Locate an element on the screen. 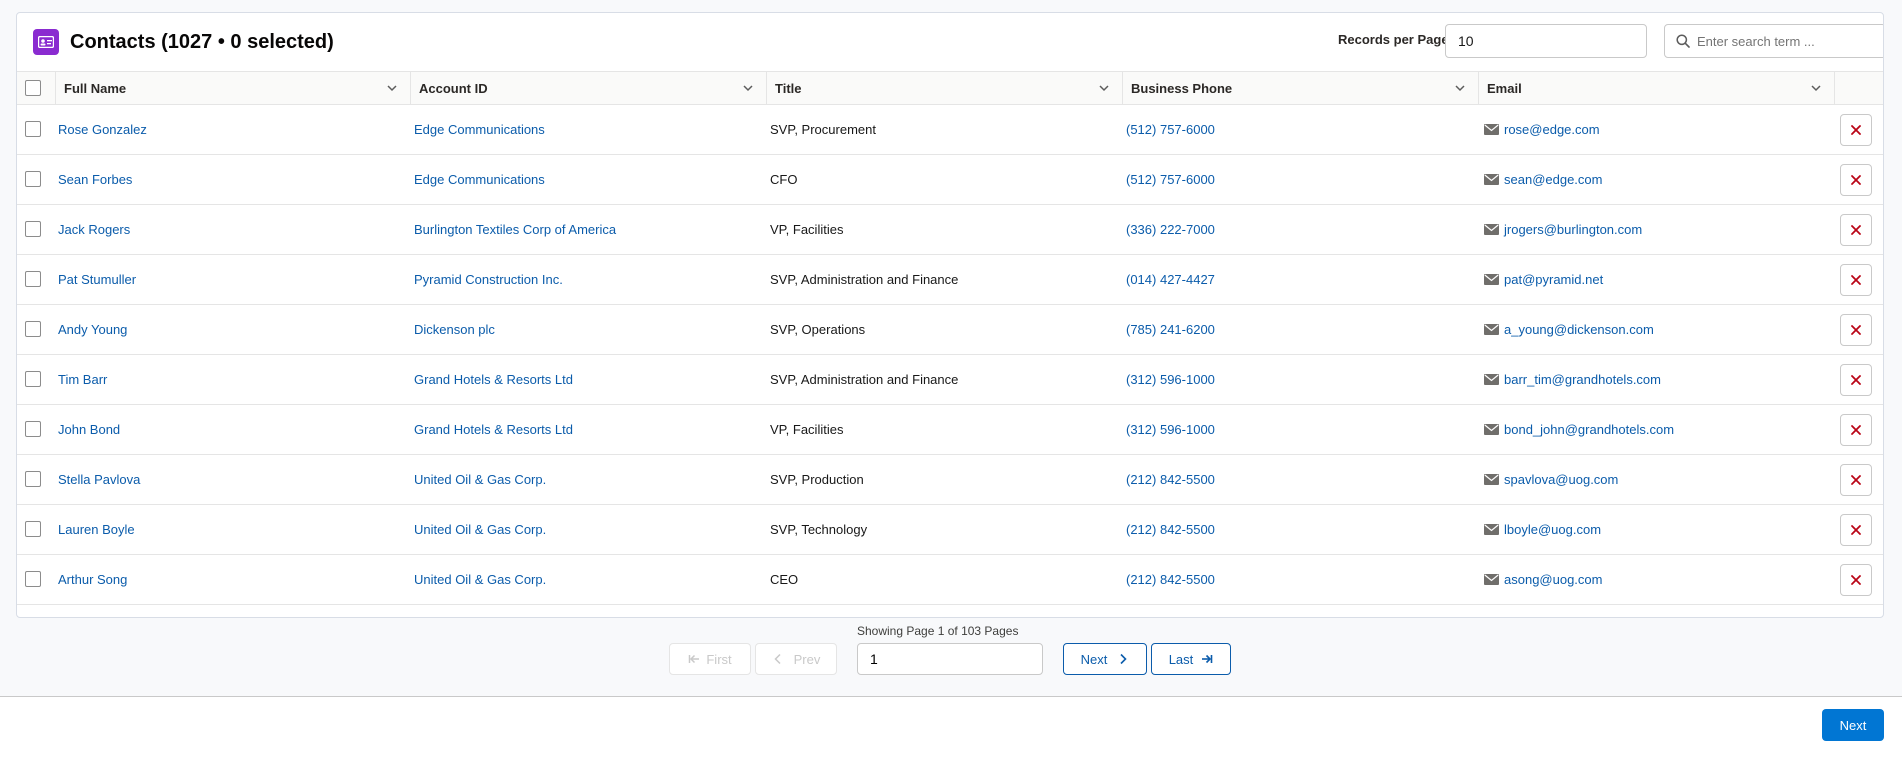 The width and height of the screenshot is (1902, 760). contact-name-link: Andy Young is located at coordinates (92, 329).